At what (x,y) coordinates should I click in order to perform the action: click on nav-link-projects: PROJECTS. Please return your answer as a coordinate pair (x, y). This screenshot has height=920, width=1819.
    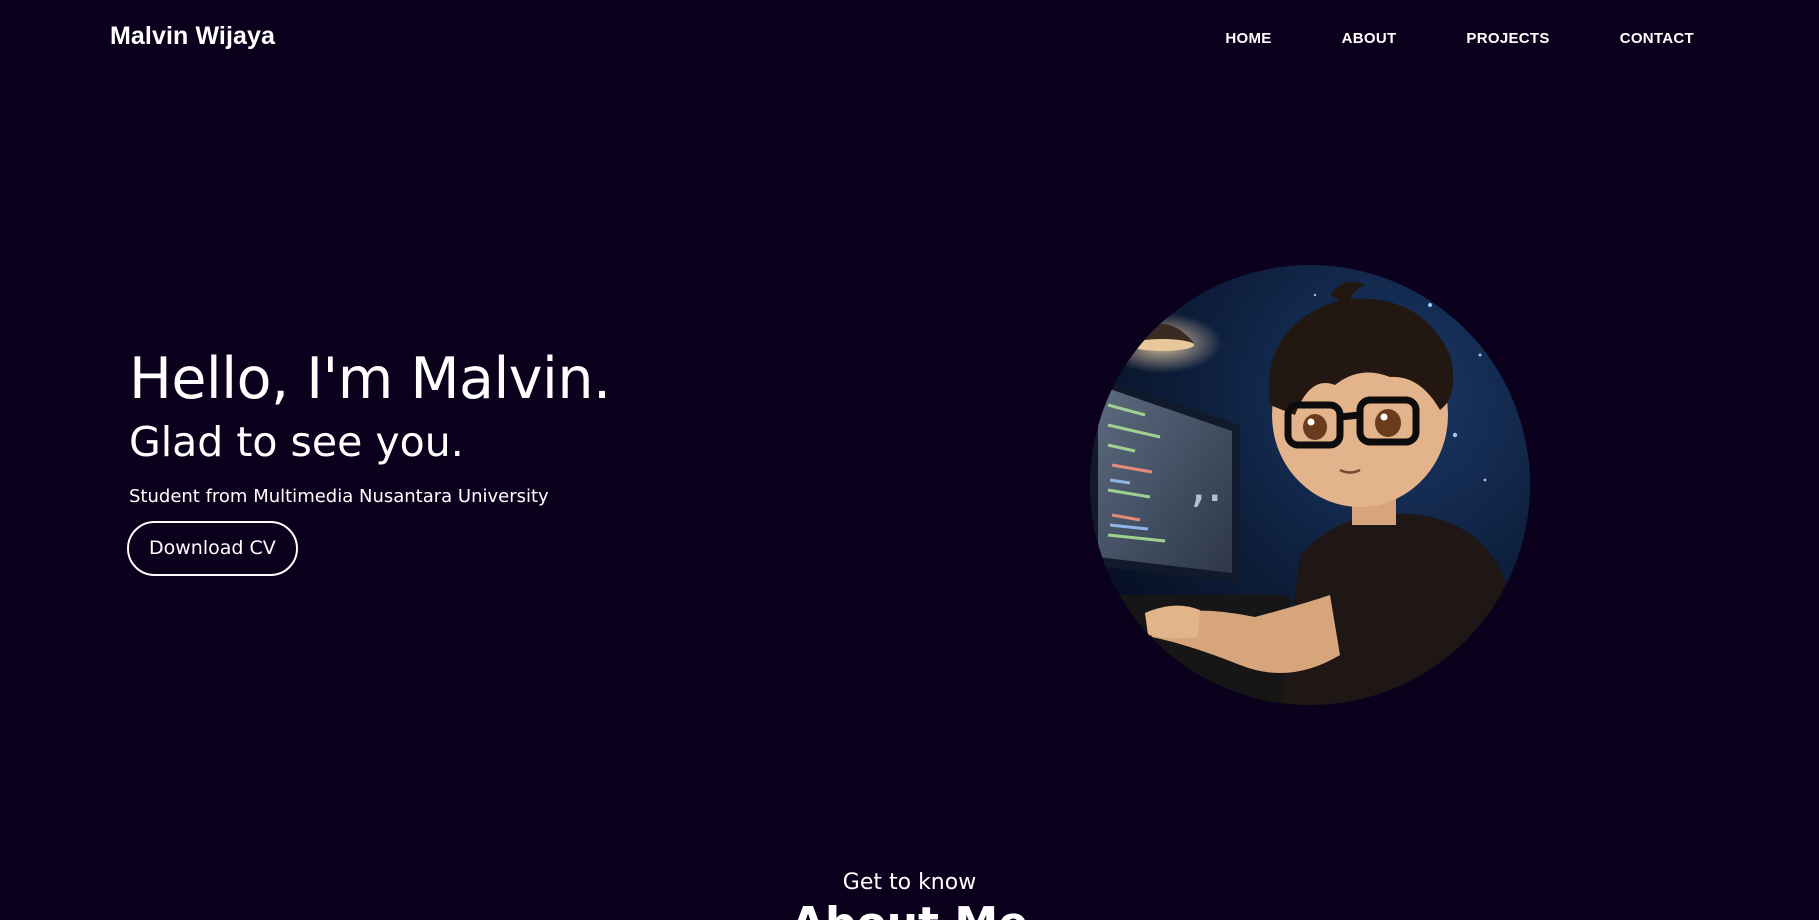
    Looking at the image, I should click on (1507, 38).